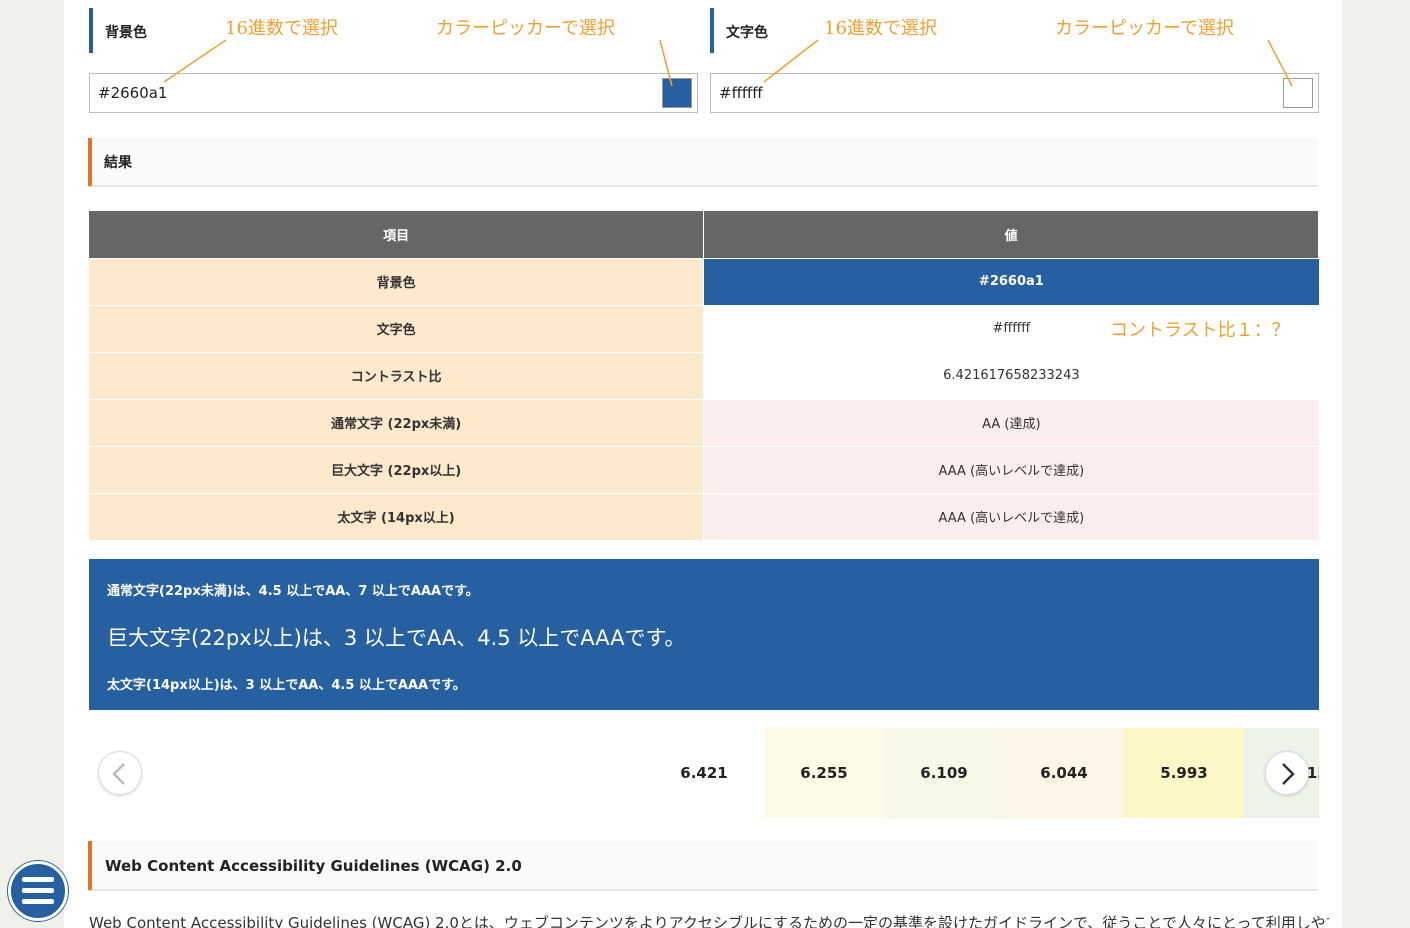 This screenshot has width=1410, height=928. I want to click on carousel-item: 6.421, so click(704, 773).